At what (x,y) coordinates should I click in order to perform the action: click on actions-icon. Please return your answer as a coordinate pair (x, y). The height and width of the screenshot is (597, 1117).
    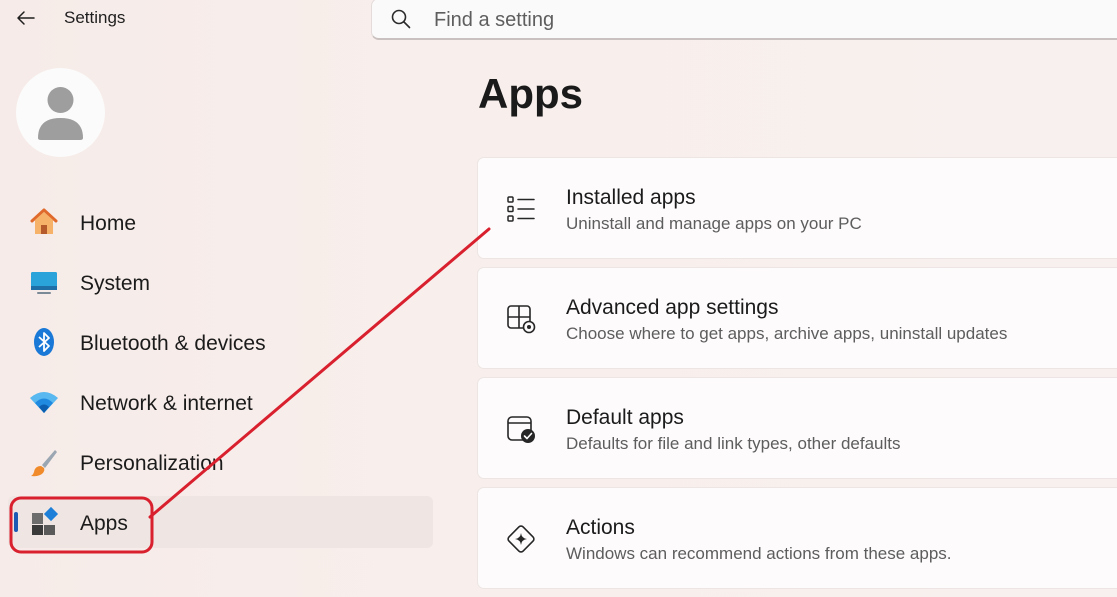
    Looking at the image, I should click on (521, 539).